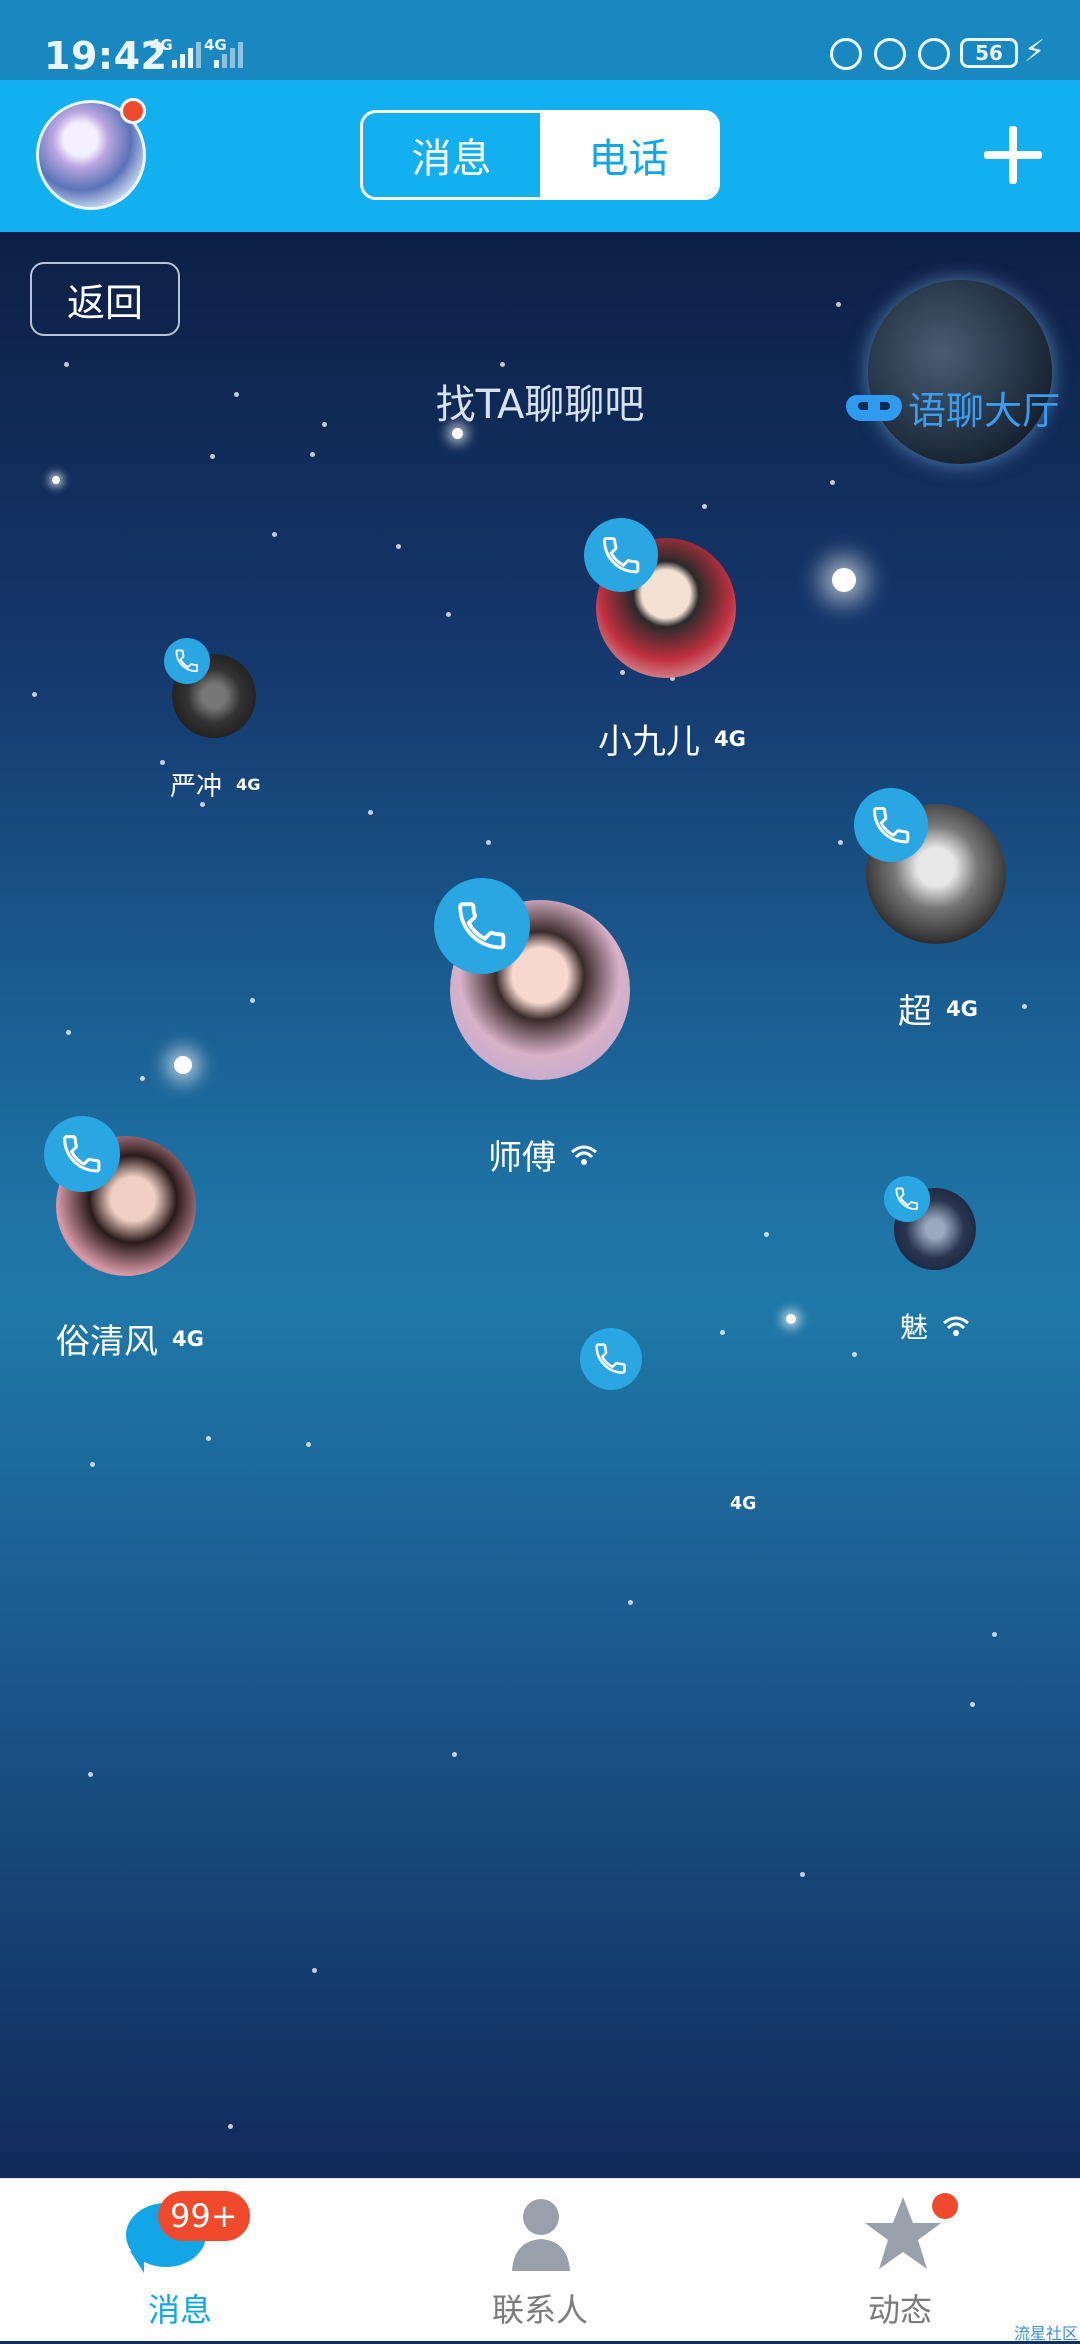 The image size is (1080, 2344). What do you see at coordinates (938, 1008) in the screenshot?
I see `user-label: 超 4G` at bounding box center [938, 1008].